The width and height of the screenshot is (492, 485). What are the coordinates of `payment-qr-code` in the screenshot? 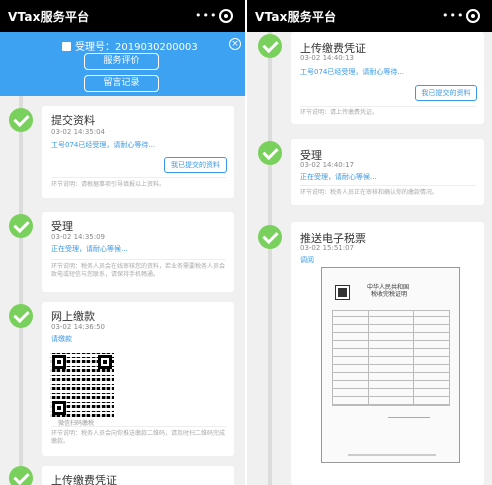 It's located at (82, 385).